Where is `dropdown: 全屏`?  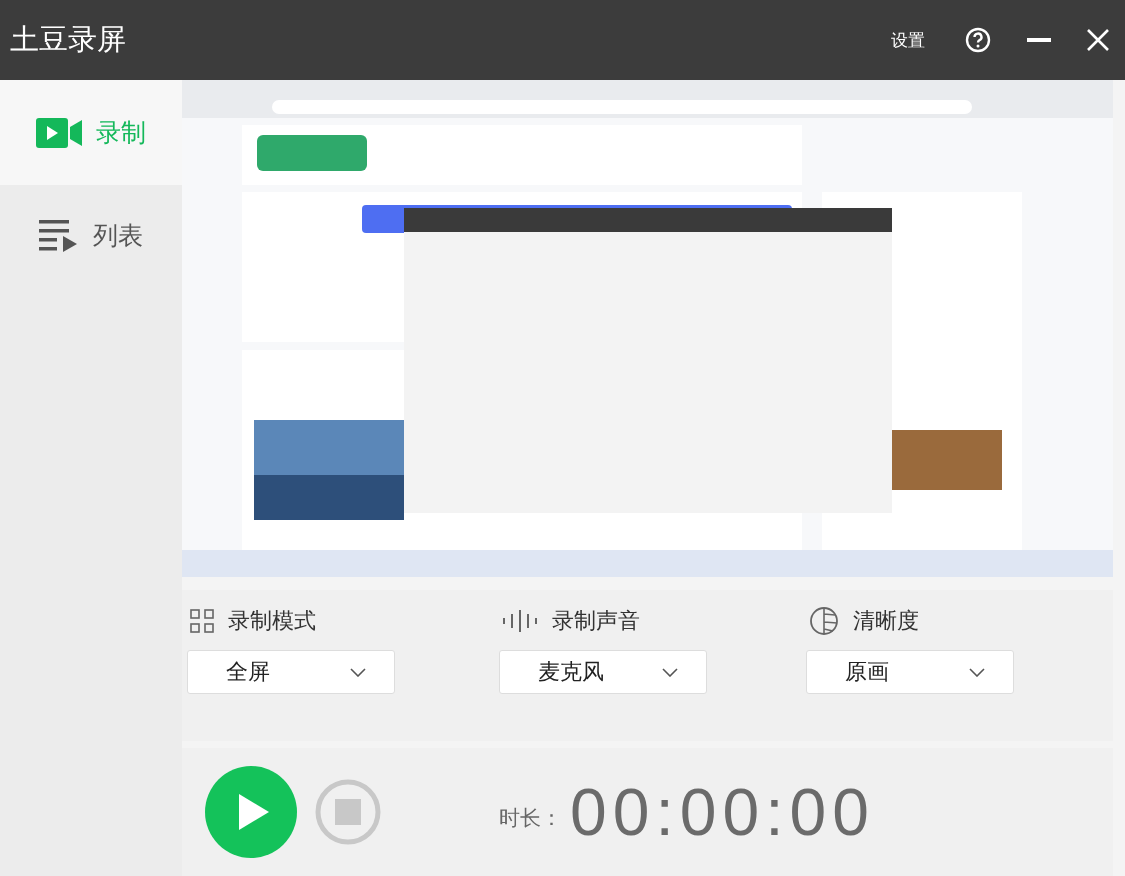
dropdown: 全屏 is located at coordinates (291, 672).